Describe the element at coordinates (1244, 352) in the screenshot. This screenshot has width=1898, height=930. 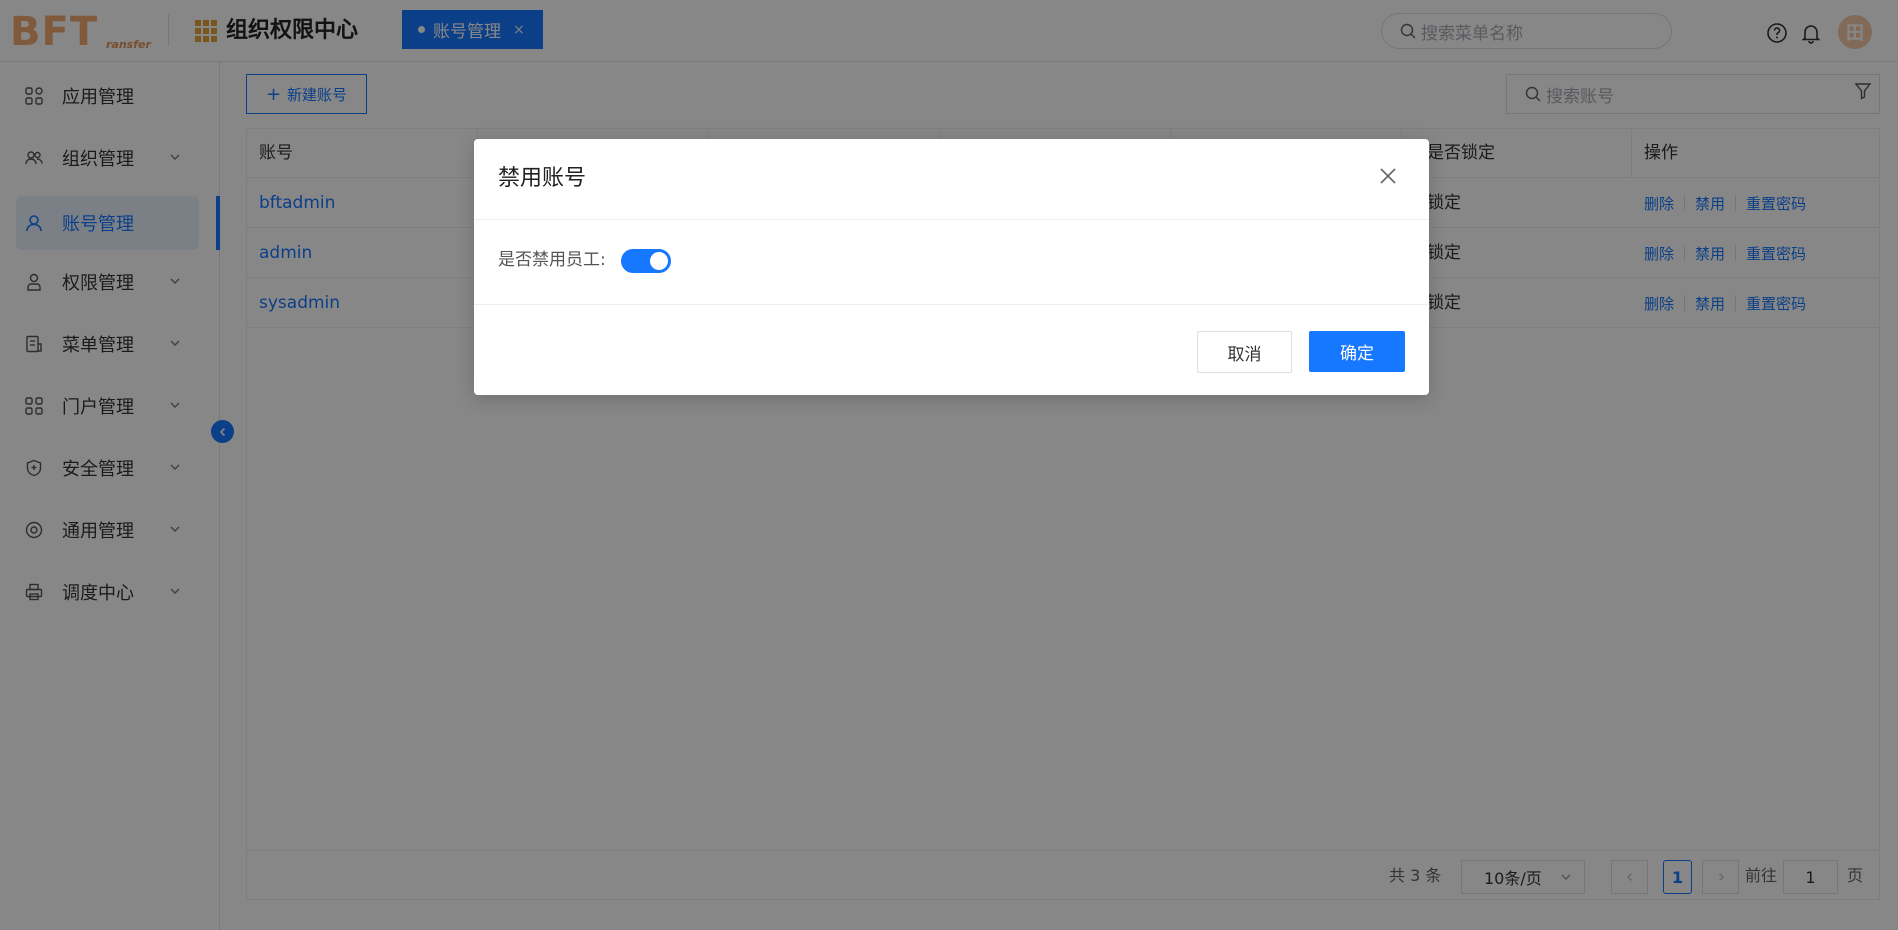
I see `cancel-button: 取消` at that location.